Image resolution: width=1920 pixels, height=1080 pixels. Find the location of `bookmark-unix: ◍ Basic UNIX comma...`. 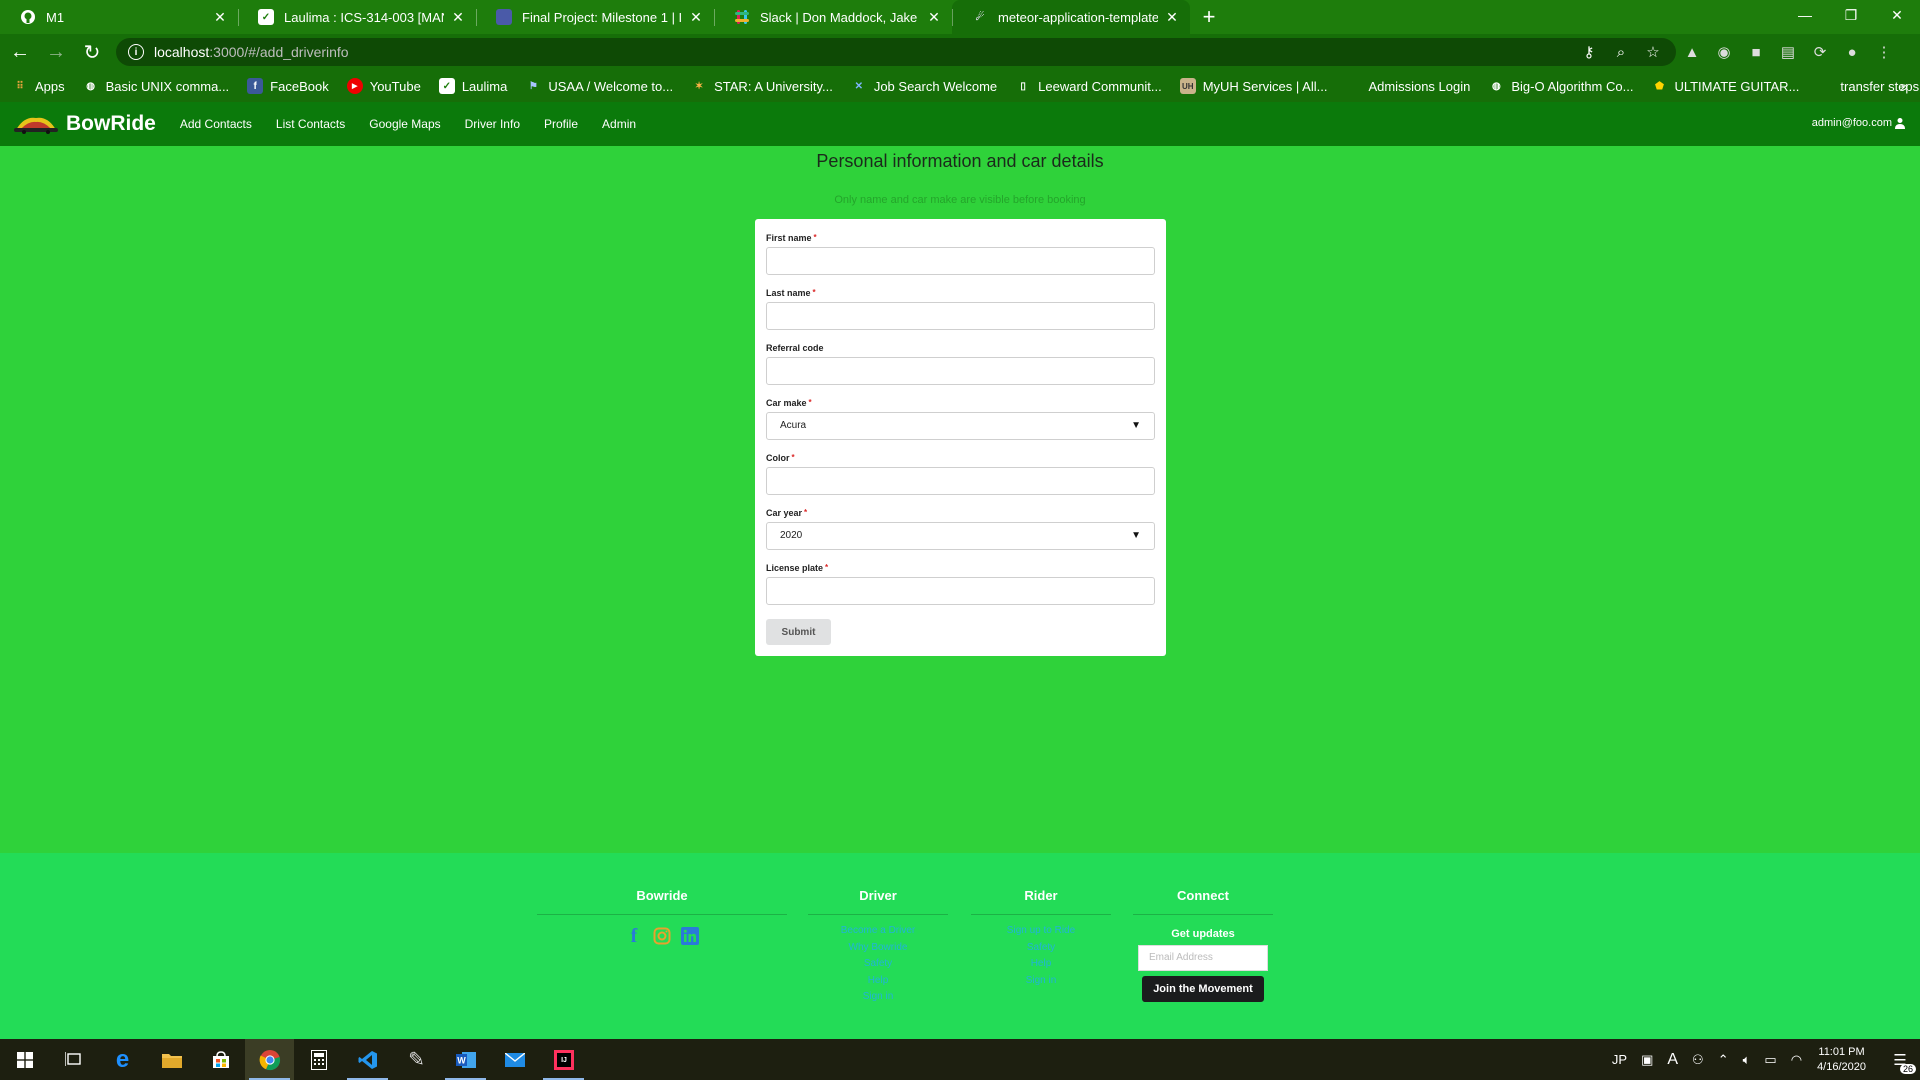

bookmark-unix: ◍ Basic UNIX comma... is located at coordinates (156, 86).